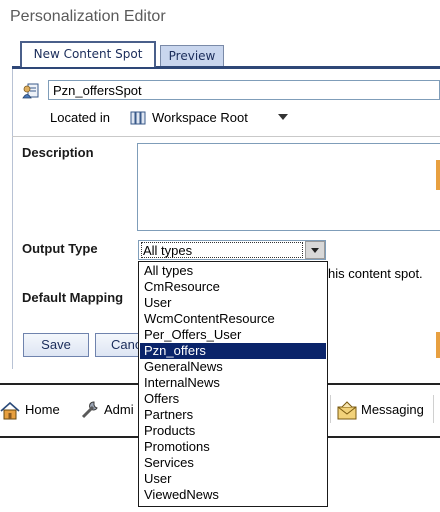  I want to click on dropdown-option: Services, so click(233, 463).